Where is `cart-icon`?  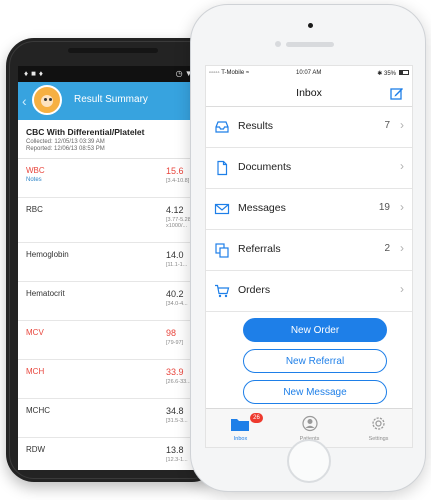 cart-icon is located at coordinates (222, 291).